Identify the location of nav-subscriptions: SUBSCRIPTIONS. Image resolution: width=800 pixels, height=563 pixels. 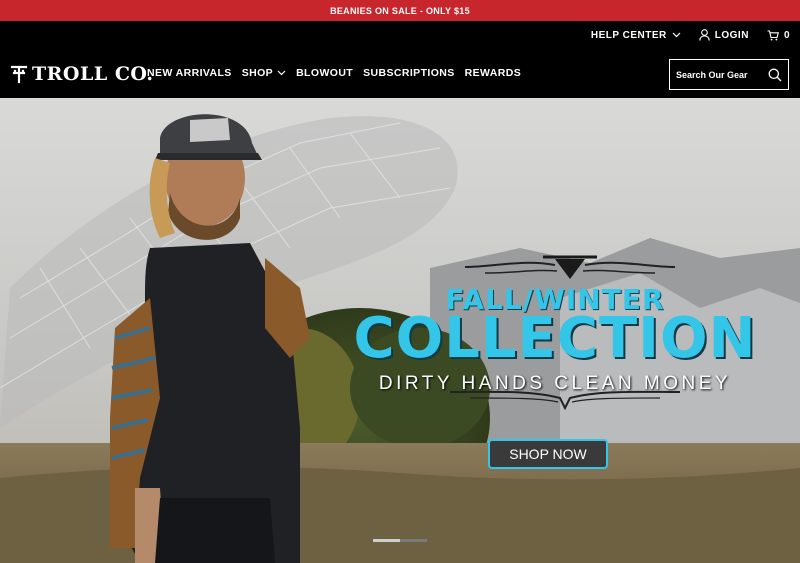
(409, 73).